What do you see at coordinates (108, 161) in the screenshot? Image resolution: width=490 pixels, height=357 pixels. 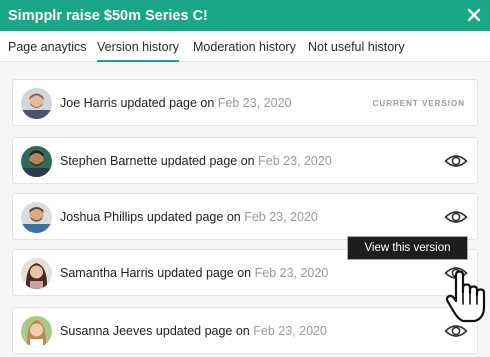 I see `user-name: Stephen Barnette` at bounding box center [108, 161].